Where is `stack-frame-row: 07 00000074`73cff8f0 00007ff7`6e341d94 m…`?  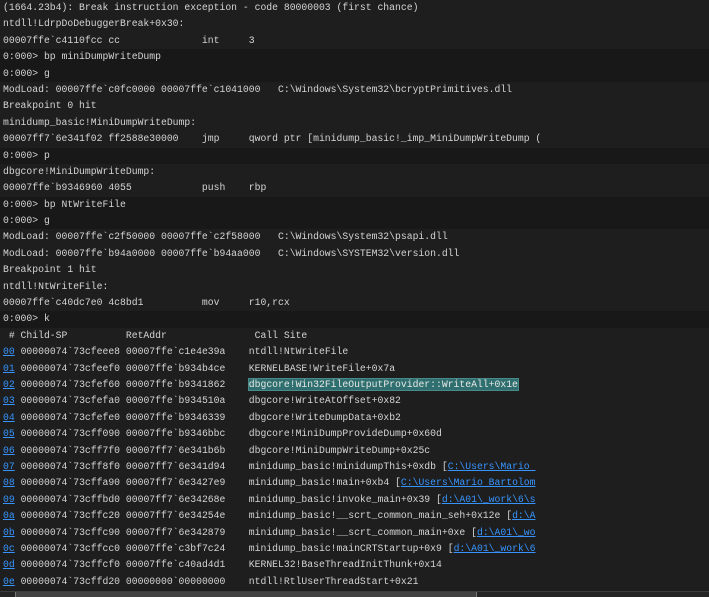
stack-frame-row: 07 00000074`73cff8f0 00007ff7`6e341d94 m… is located at coordinates (269, 466).